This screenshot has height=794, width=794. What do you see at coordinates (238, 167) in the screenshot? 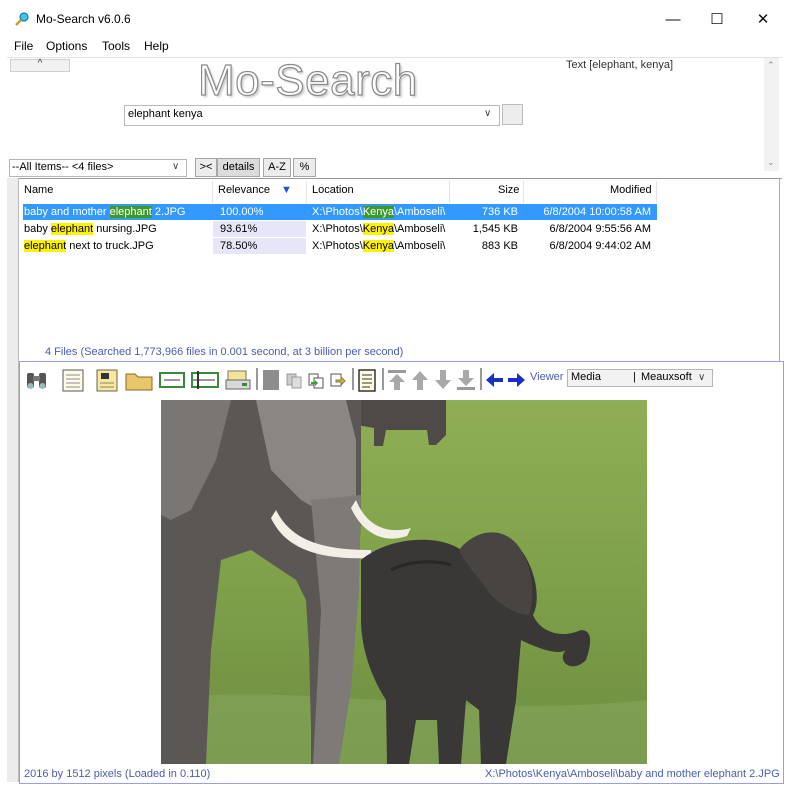
I see `details-view-button: details` at bounding box center [238, 167].